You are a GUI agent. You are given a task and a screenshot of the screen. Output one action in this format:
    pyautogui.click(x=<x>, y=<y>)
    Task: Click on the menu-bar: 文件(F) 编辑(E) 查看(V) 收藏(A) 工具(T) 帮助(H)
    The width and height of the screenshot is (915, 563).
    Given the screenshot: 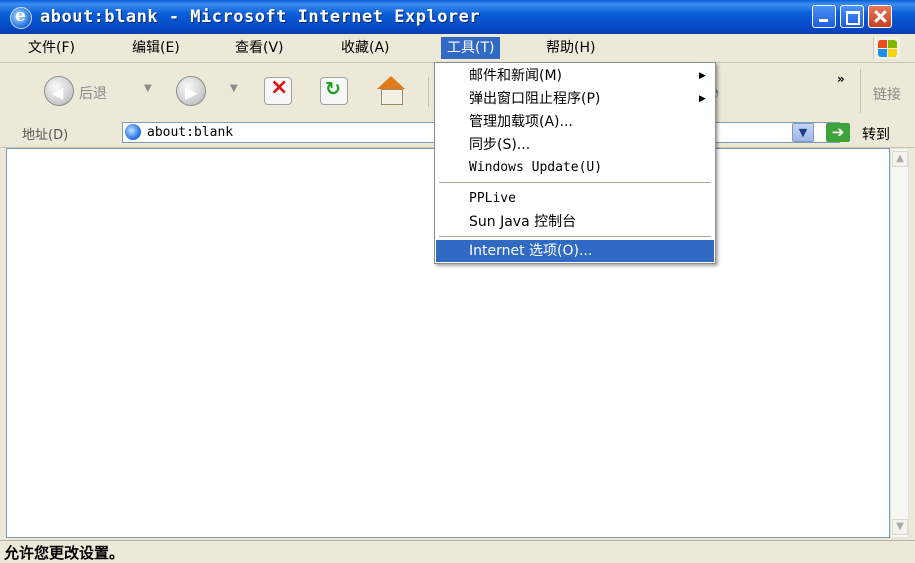 What is the action you would take?
    pyautogui.click(x=457, y=48)
    